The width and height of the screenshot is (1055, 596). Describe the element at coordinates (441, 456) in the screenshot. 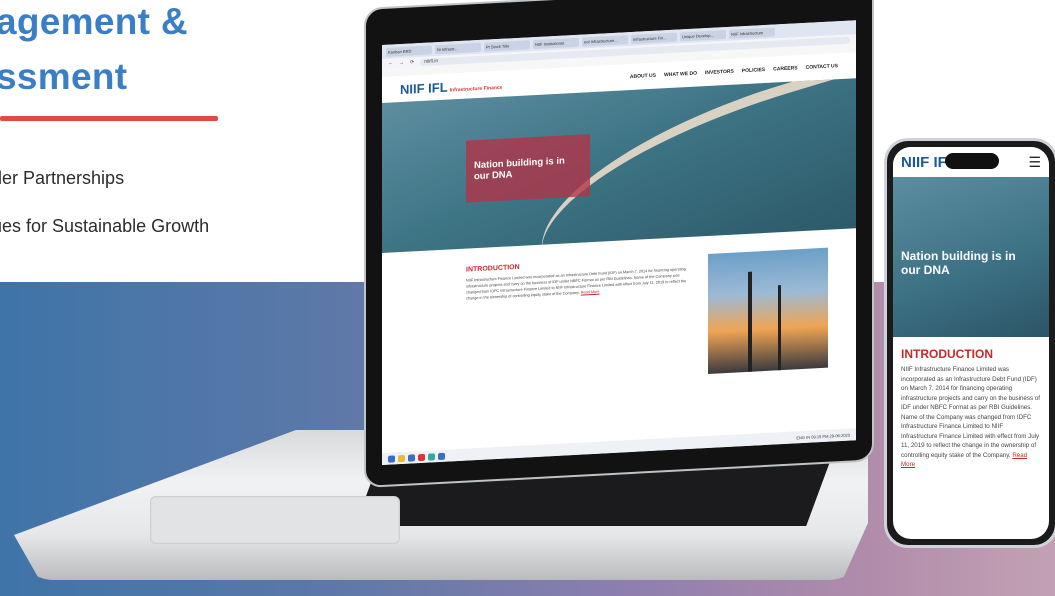

I see `chrome-icon` at that location.